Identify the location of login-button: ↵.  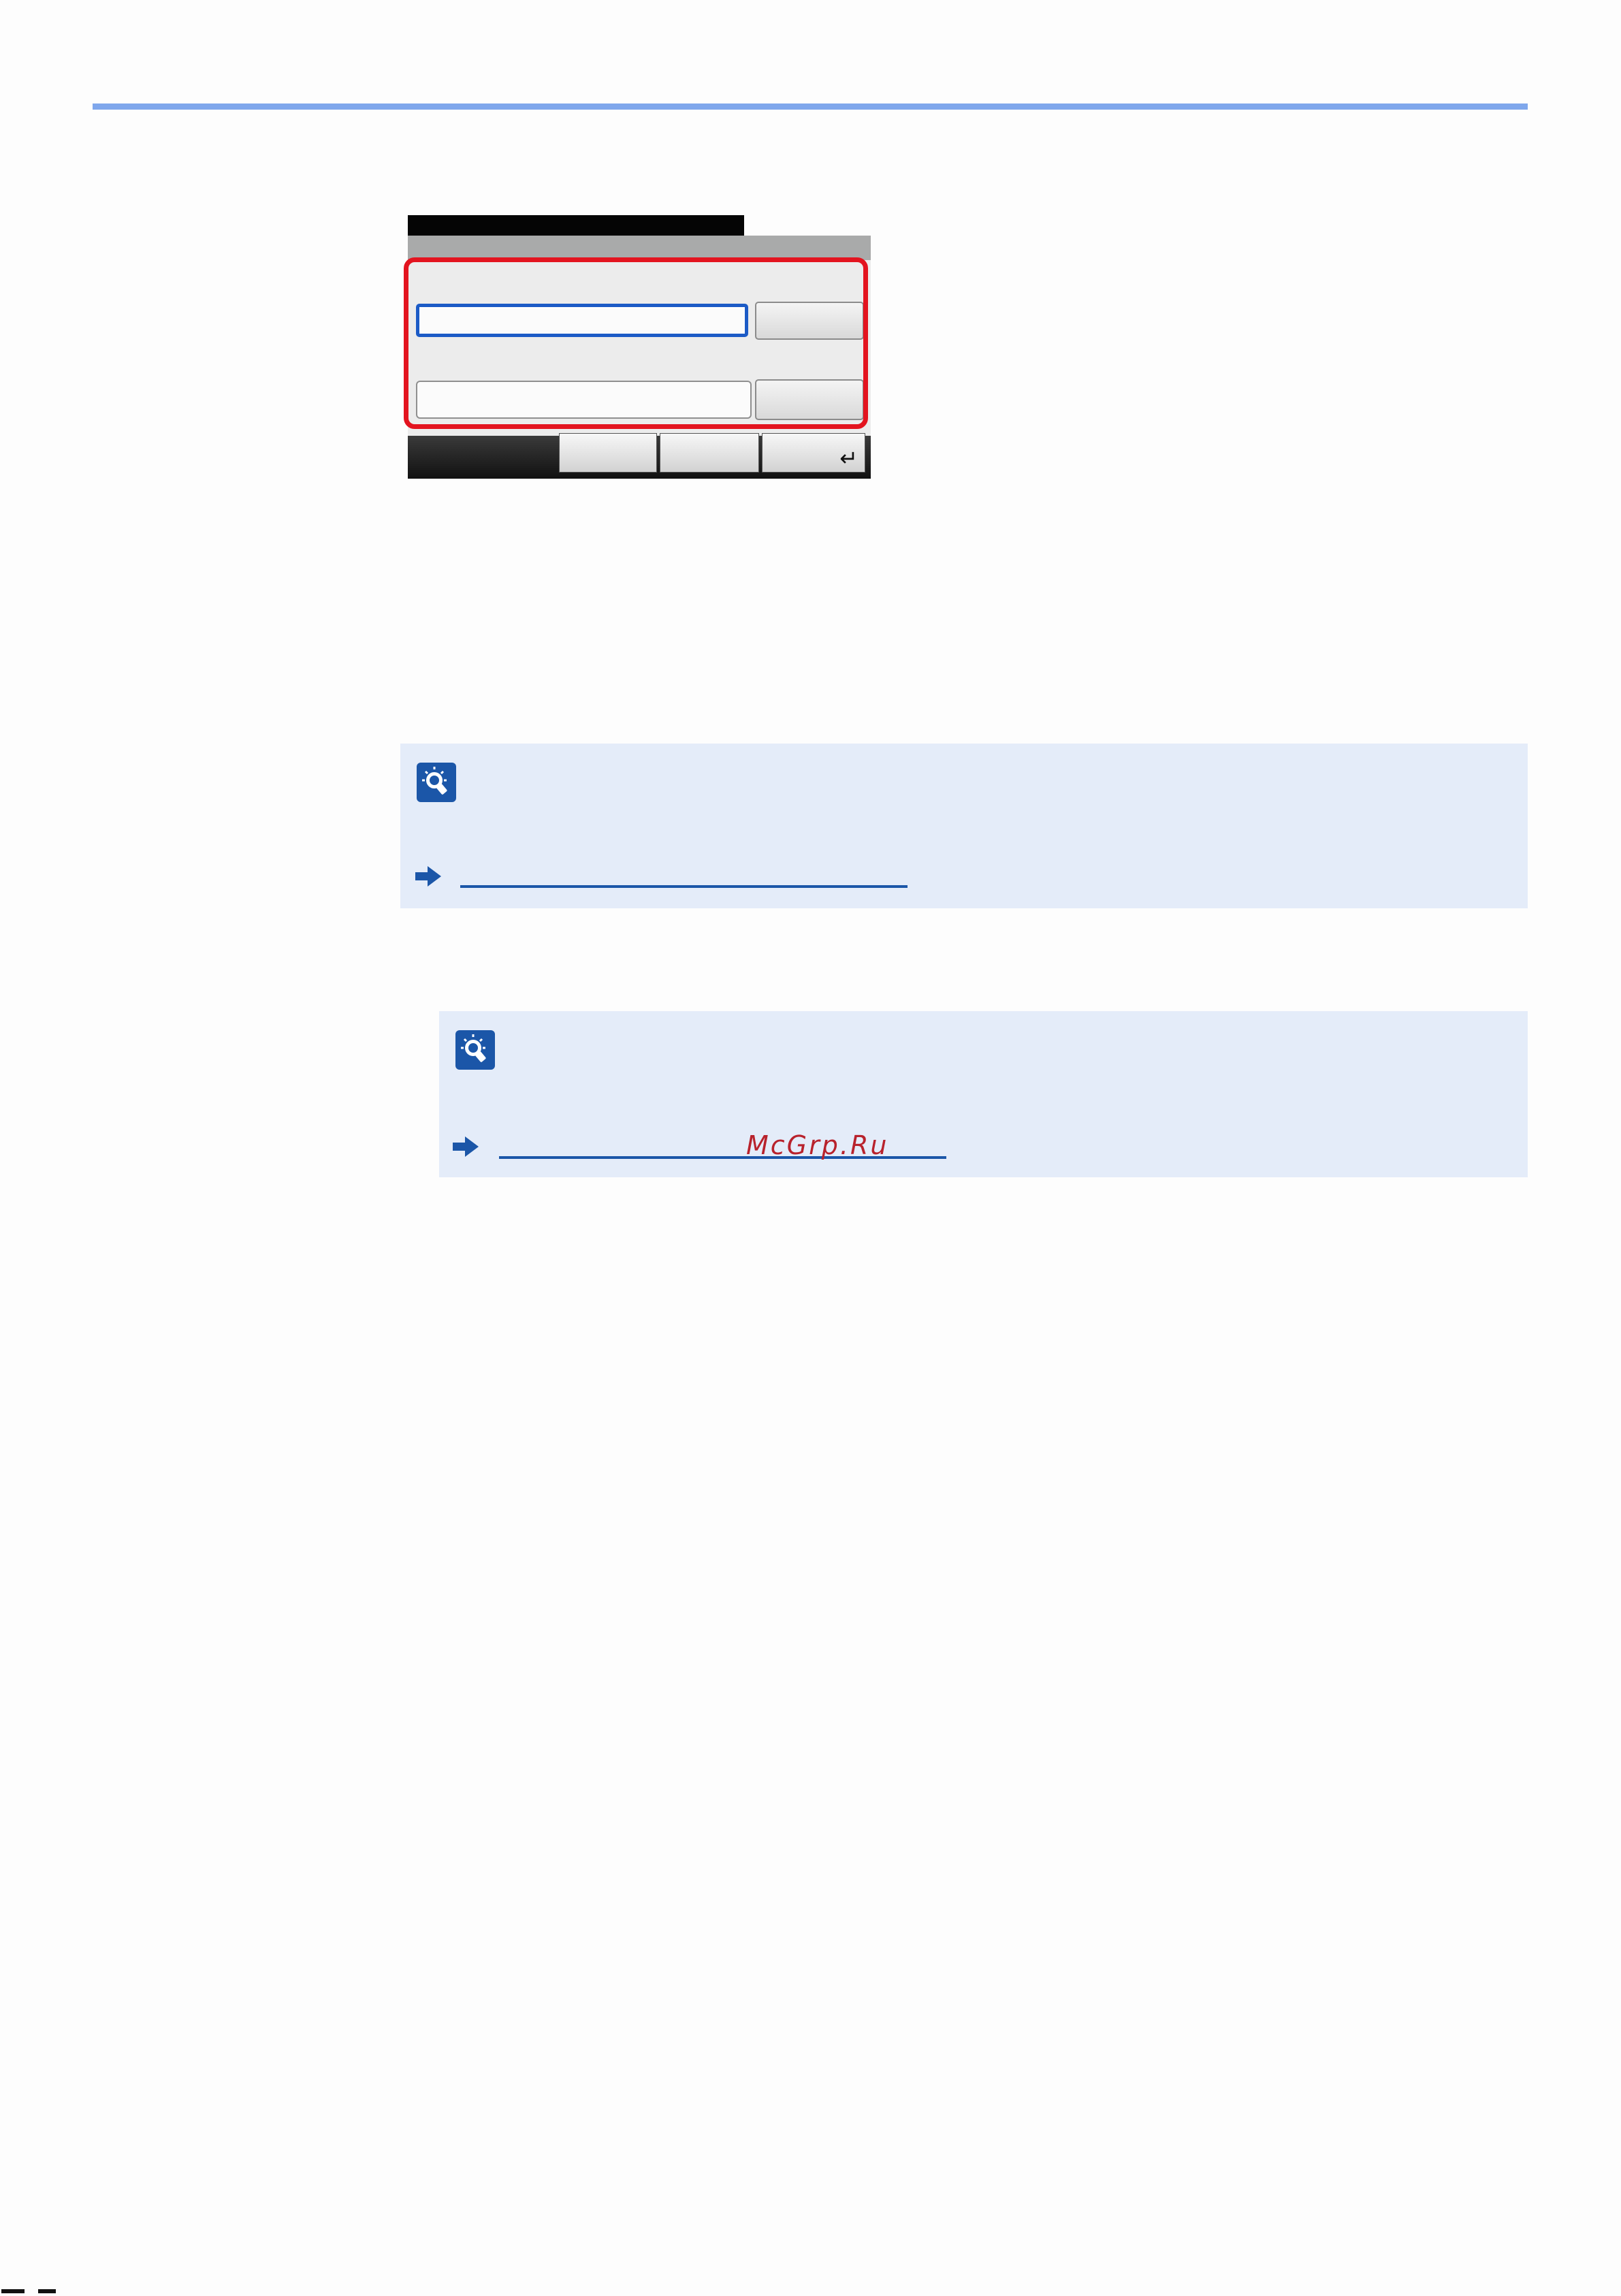
(813, 453).